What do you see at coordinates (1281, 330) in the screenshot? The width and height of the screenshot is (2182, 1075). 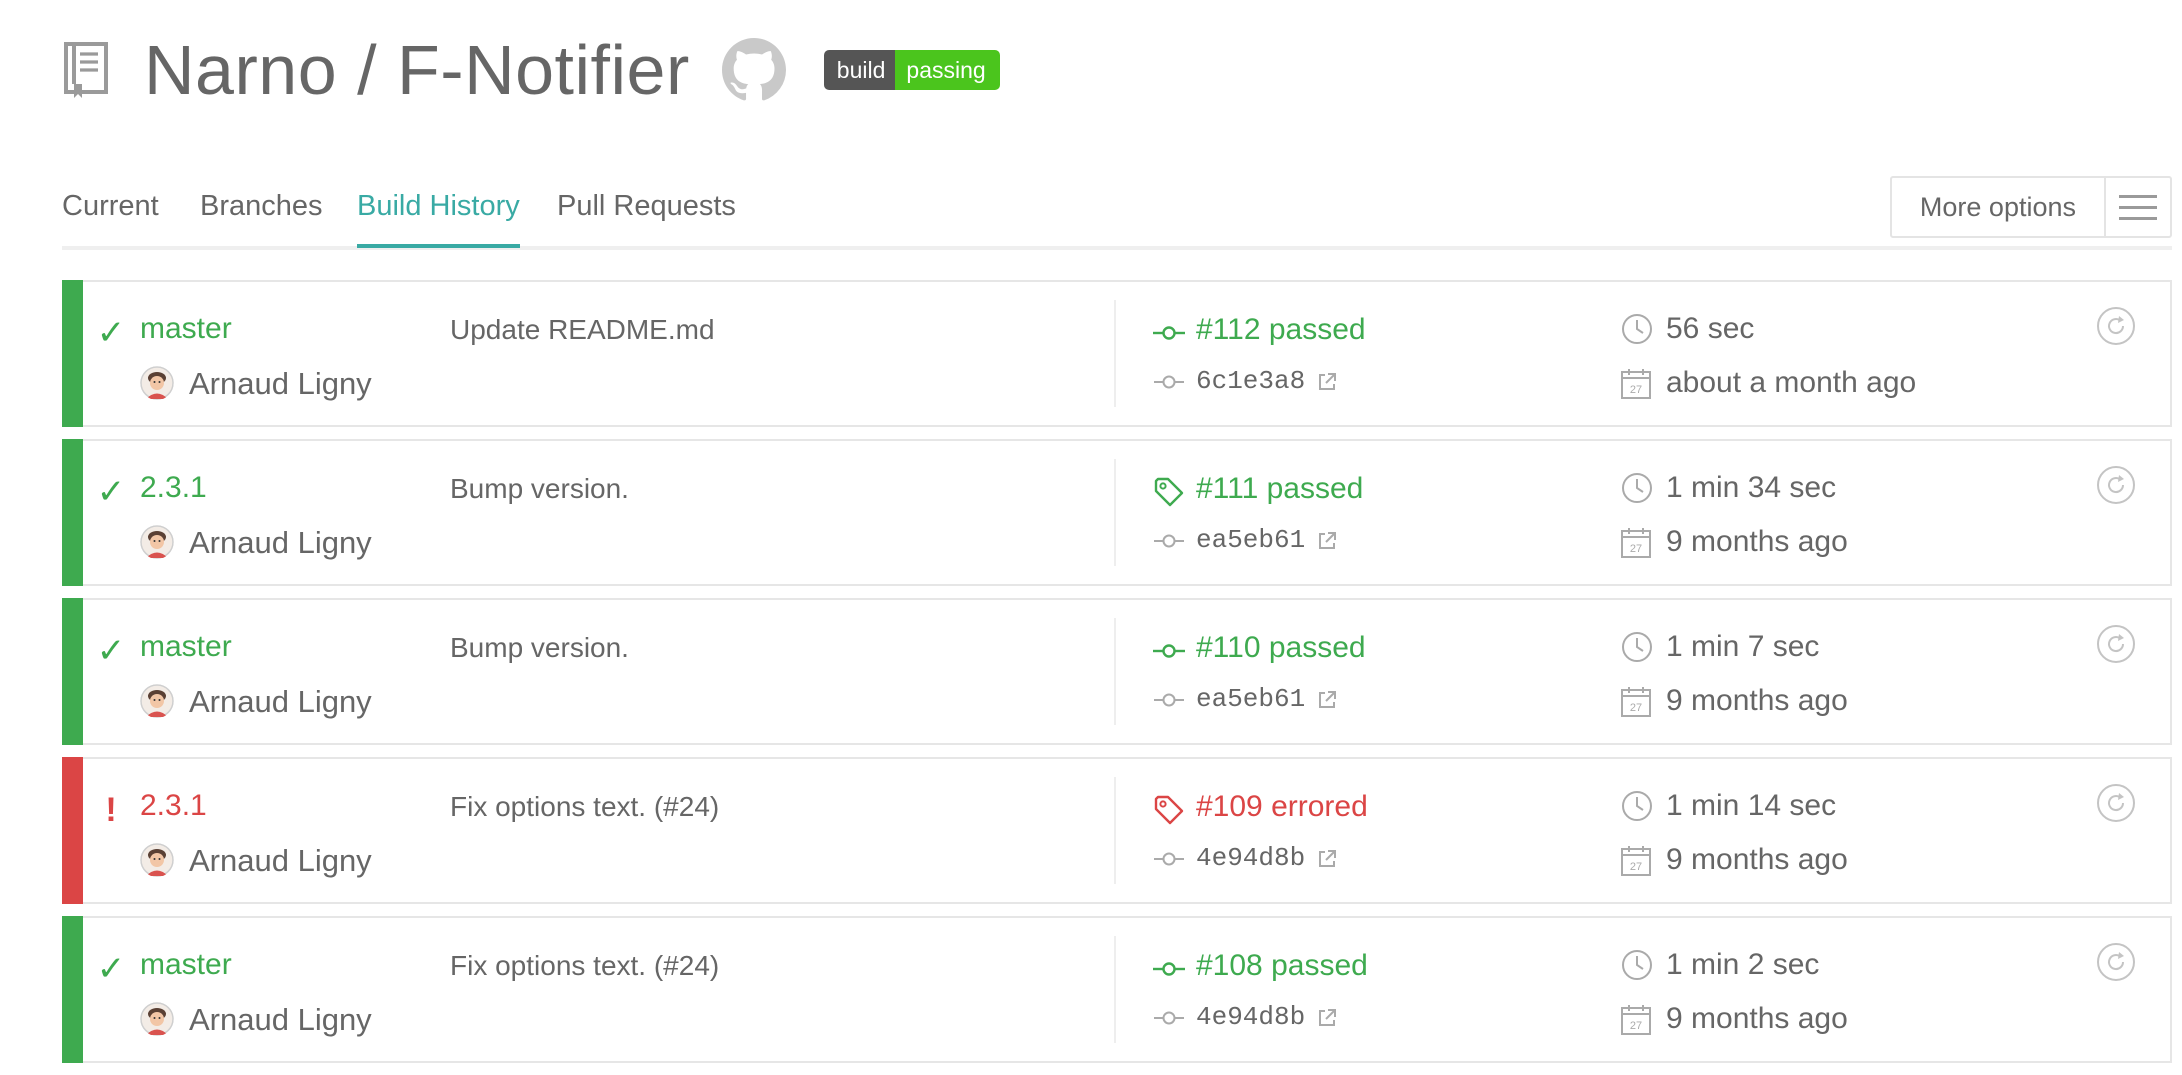 I see `build-number: #112 passed` at bounding box center [1281, 330].